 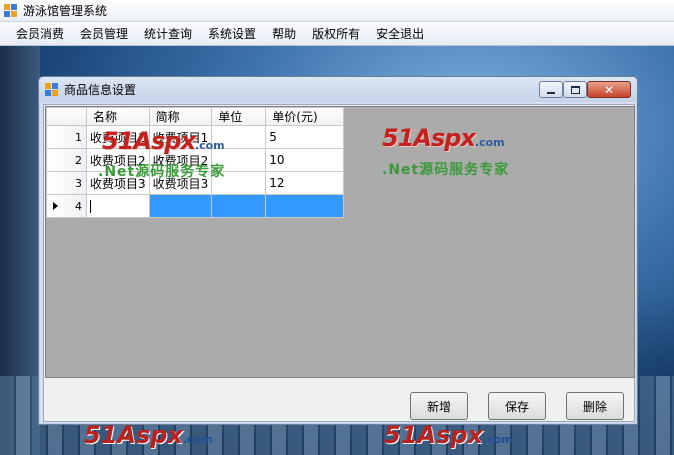 What do you see at coordinates (595, 406) in the screenshot?
I see `delete-button: 删除` at bounding box center [595, 406].